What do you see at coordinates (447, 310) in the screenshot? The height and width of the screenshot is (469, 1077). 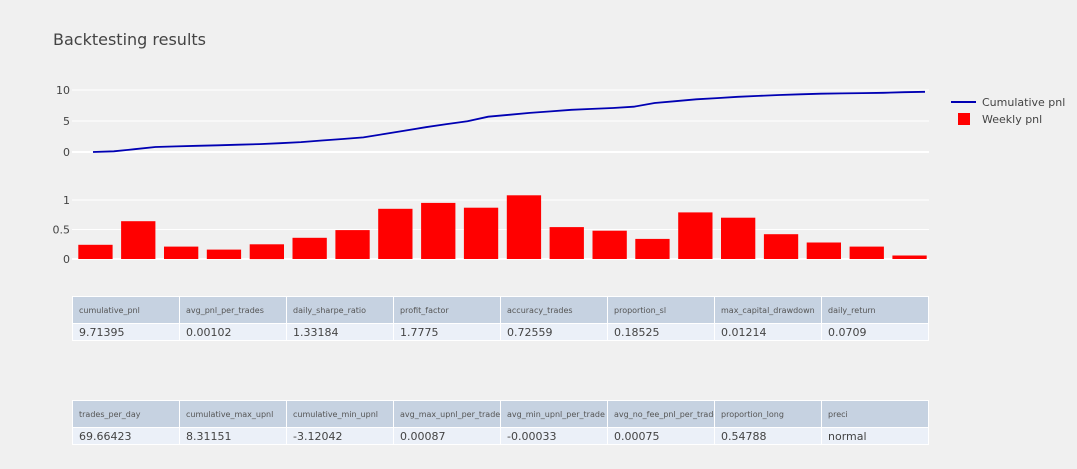 I see `table-header-cell: profit_factor` at bounding box center [447, 310].